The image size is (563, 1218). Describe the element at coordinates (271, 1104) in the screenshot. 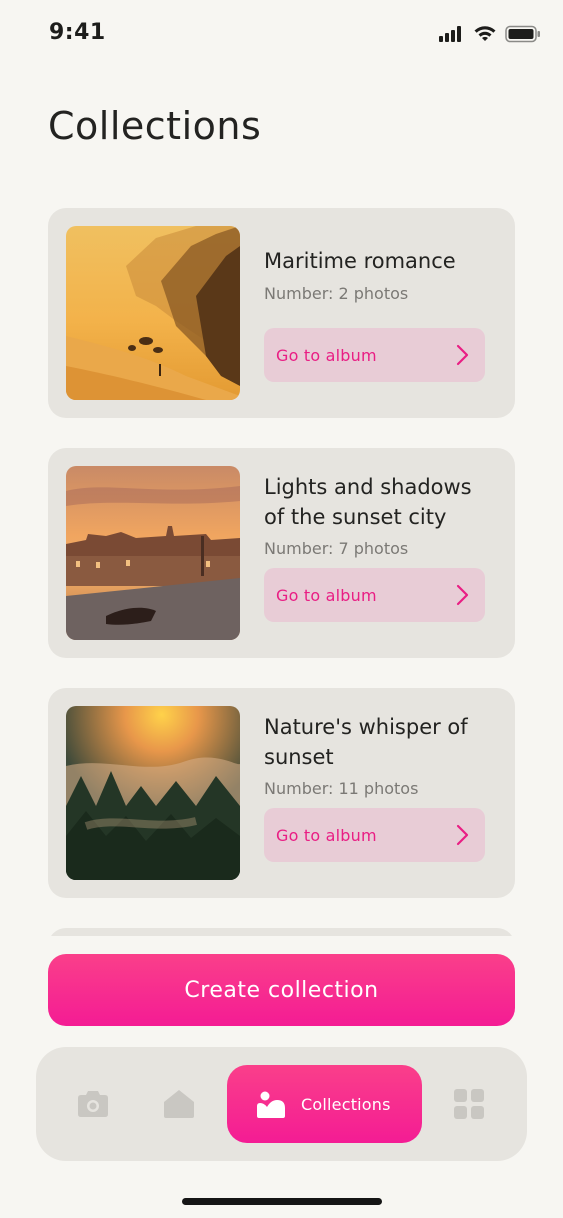

I see `image-icon` at that location.